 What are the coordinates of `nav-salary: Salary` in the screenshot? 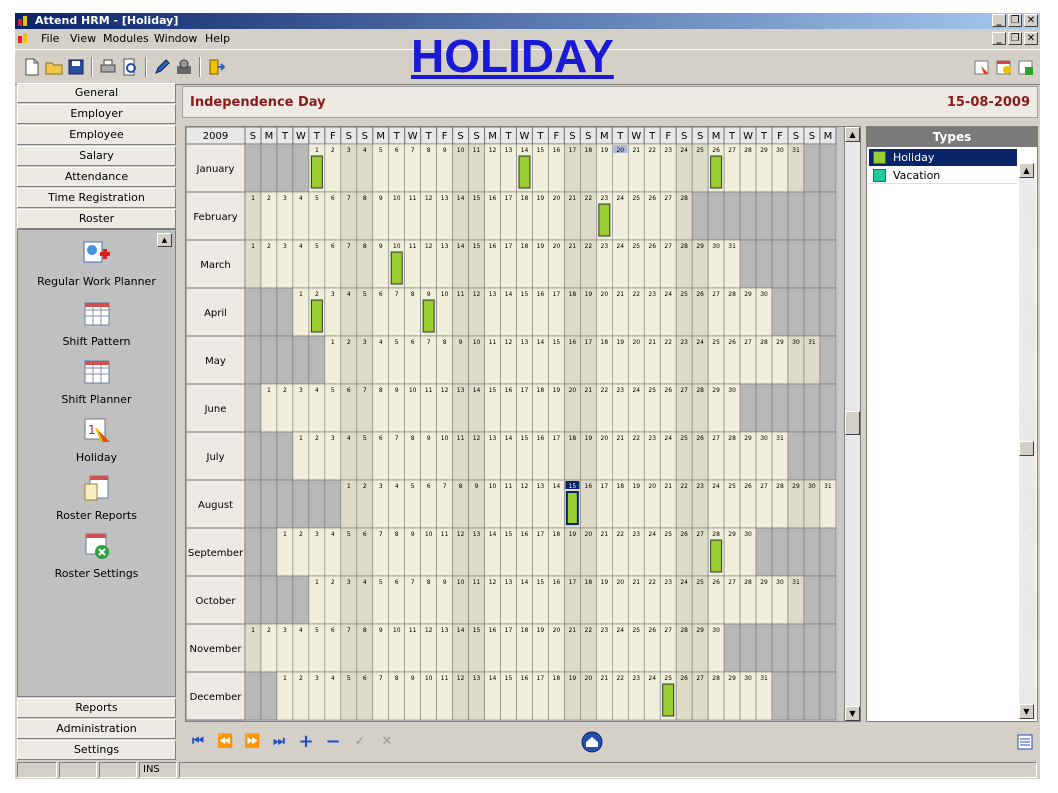 It's located at (96, 156).